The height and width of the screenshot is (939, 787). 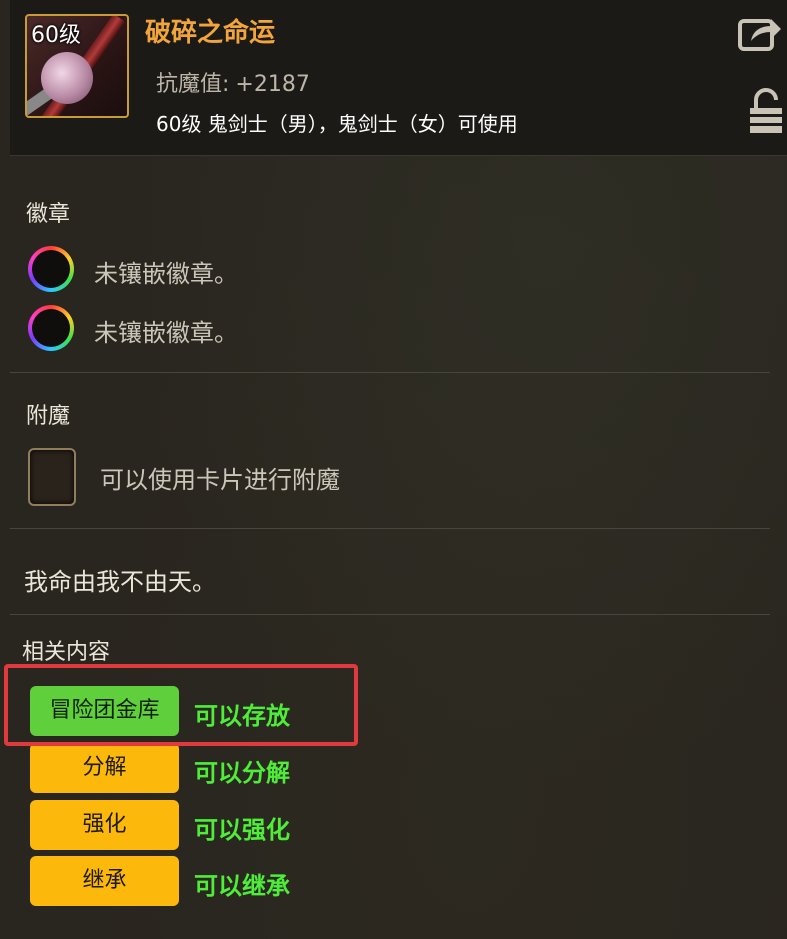 I want to click on related-title: 相关内容, so click(x=66, y=652).